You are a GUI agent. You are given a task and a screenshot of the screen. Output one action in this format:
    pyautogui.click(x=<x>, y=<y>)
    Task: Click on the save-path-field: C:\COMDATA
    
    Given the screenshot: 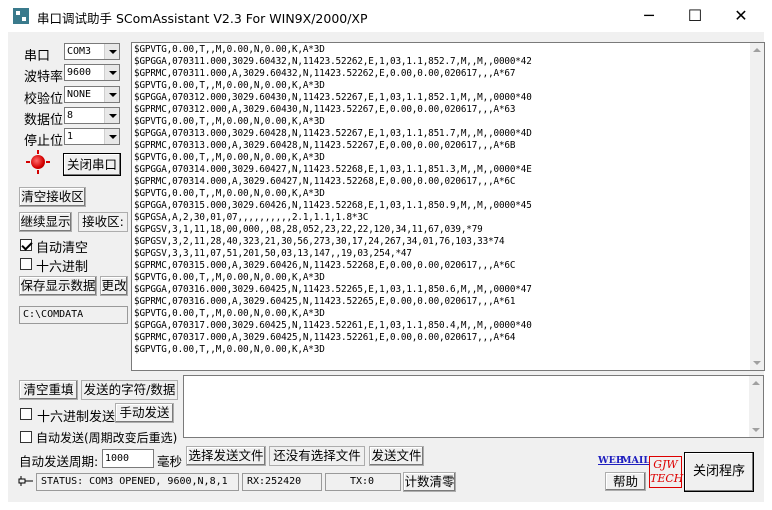 What is the action you would take?
    pyautogui.click(x=73, y=315)
    